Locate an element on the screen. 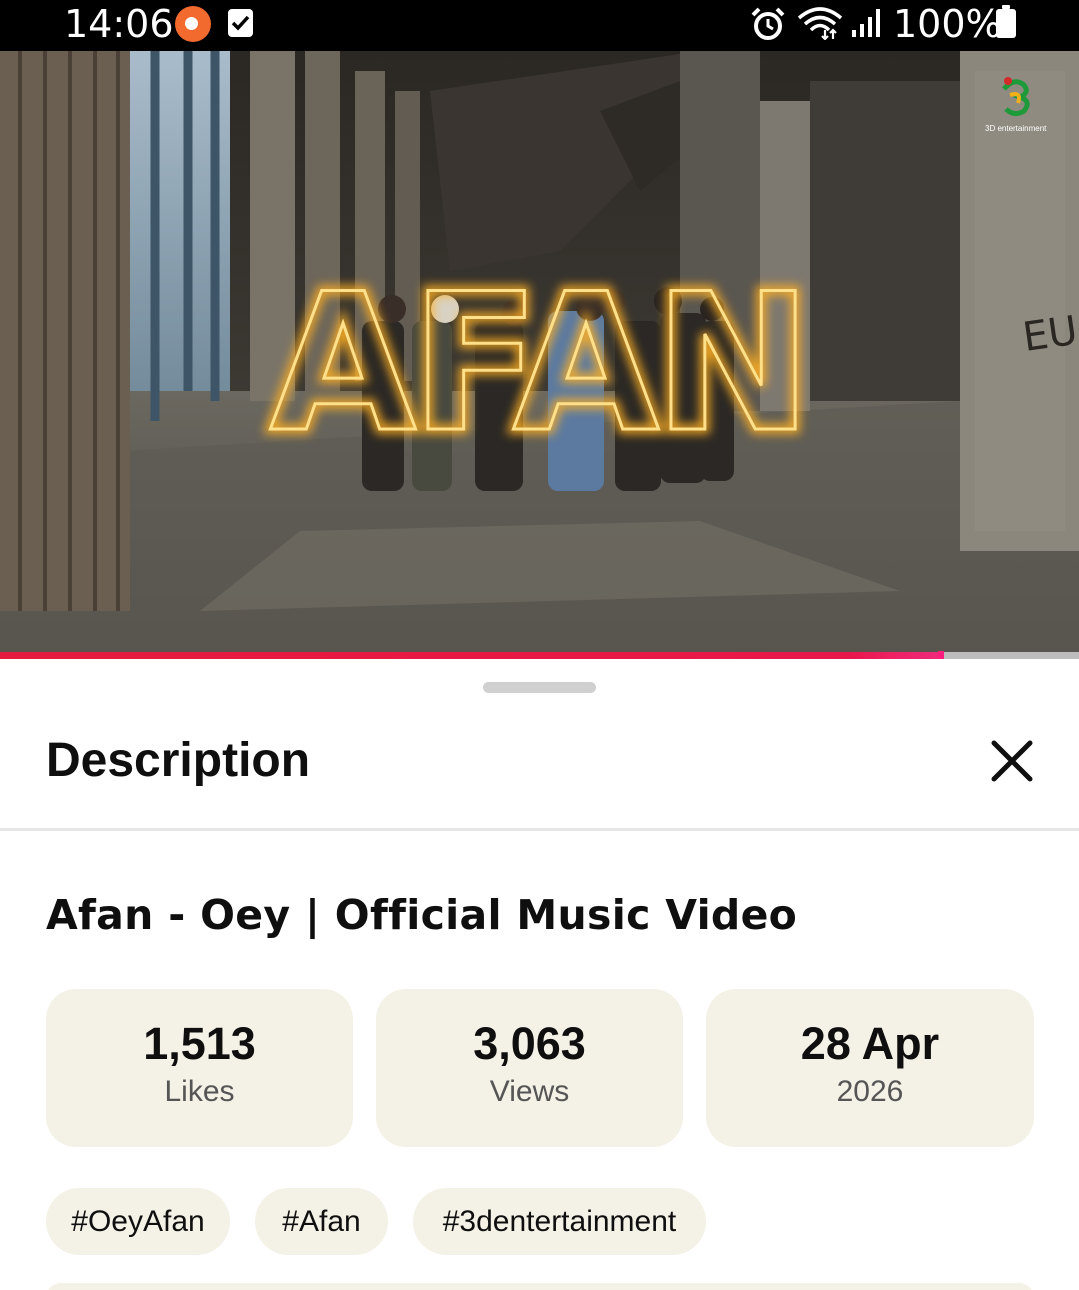 This screenshot has height=1290, width=1079. hashtag-3dentertainment: #3dentertainment is located at coordinates (559, 1221).